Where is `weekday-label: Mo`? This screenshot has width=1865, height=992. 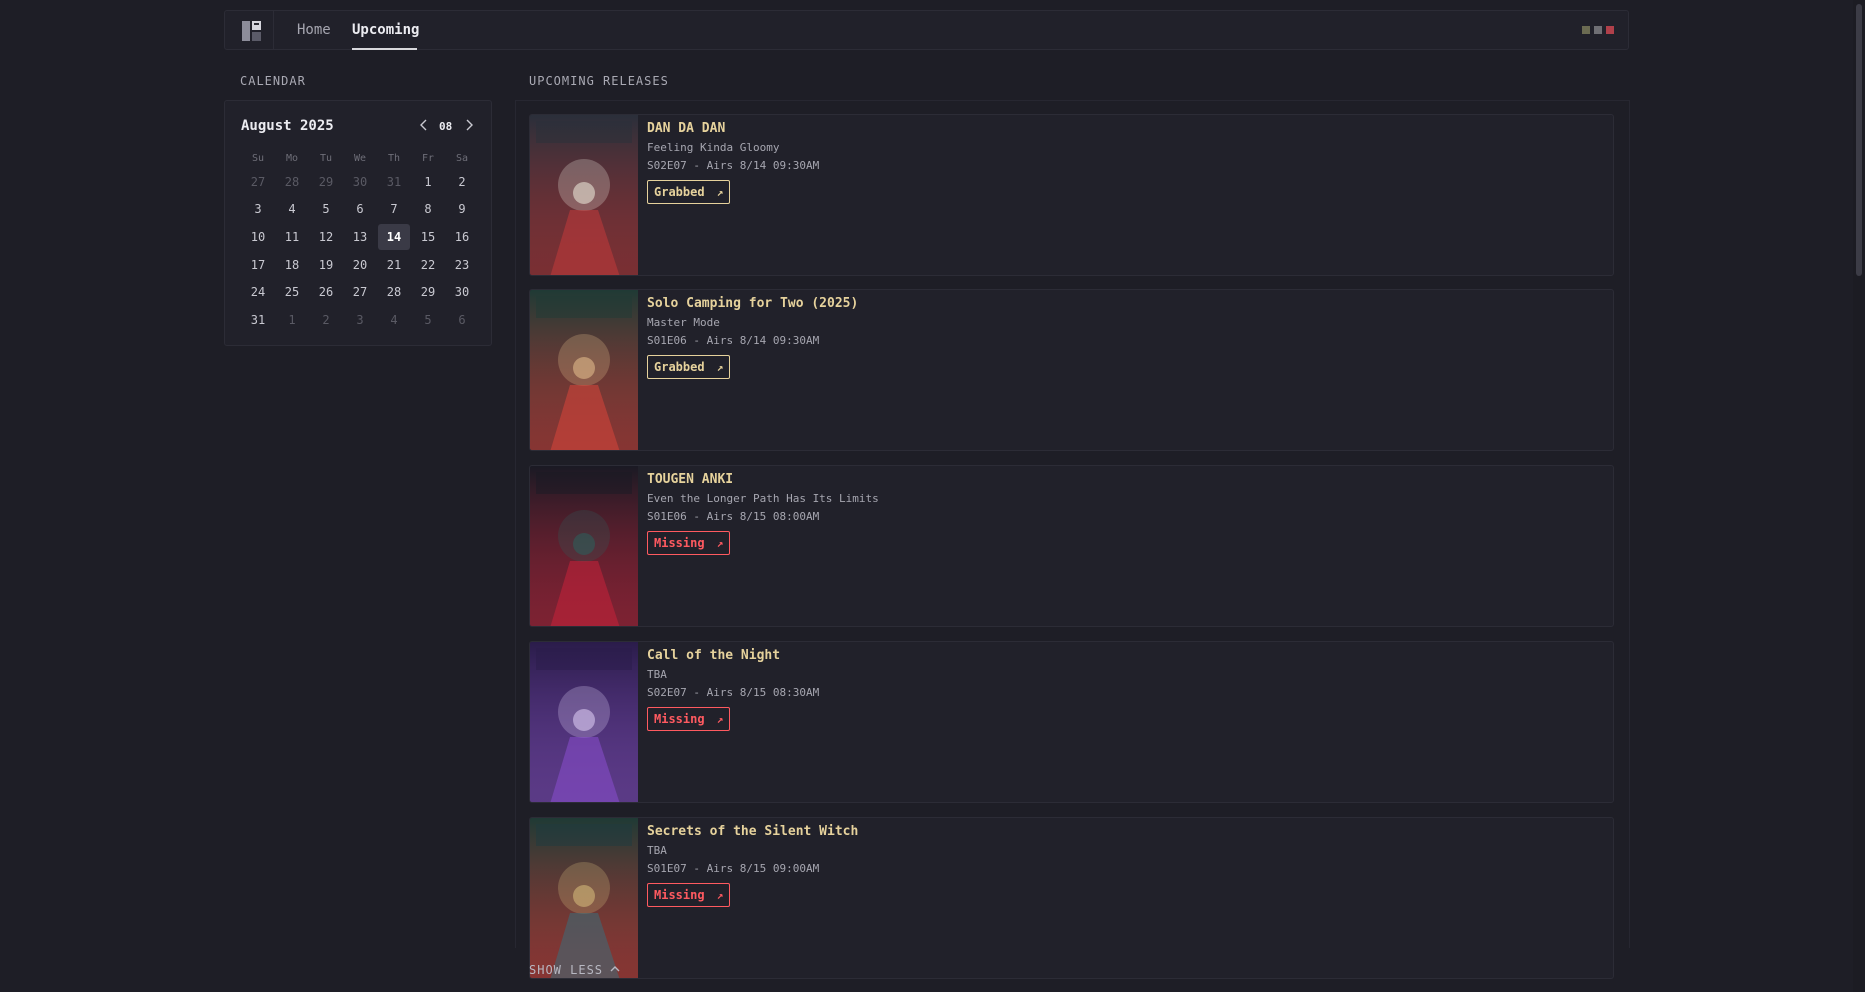 weekday-label: Mo is located at coordinates (292, 158).